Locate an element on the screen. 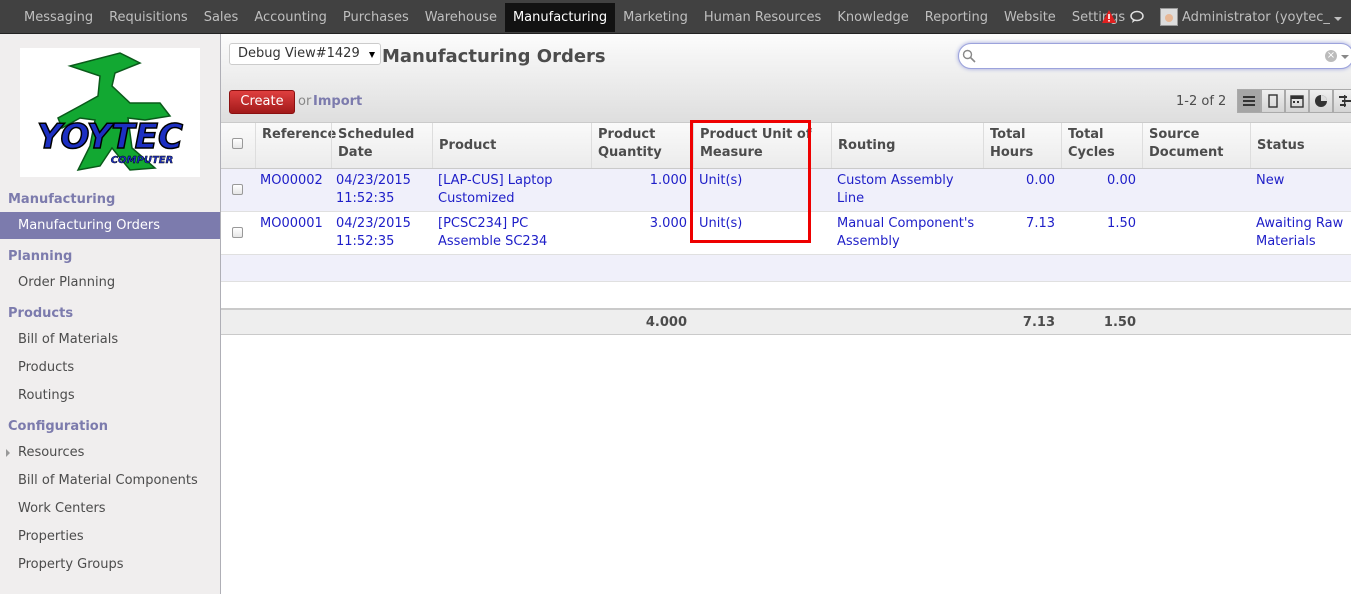 This screenshot has width=1351, height=594. create-button: Create is located at coordinates (262, 102).